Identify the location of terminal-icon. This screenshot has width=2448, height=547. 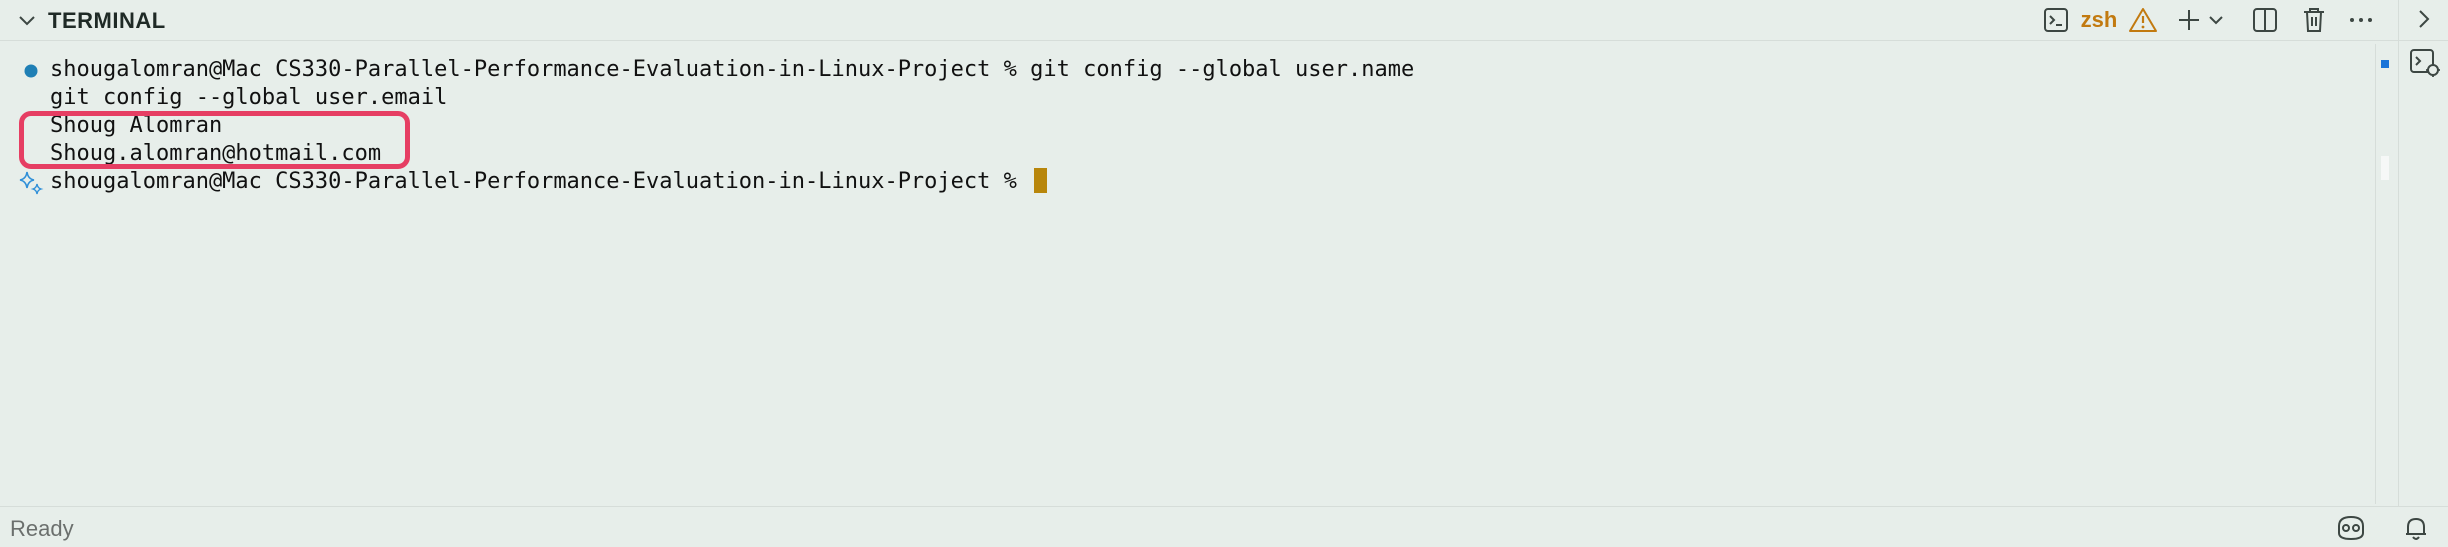
(2056, 20).